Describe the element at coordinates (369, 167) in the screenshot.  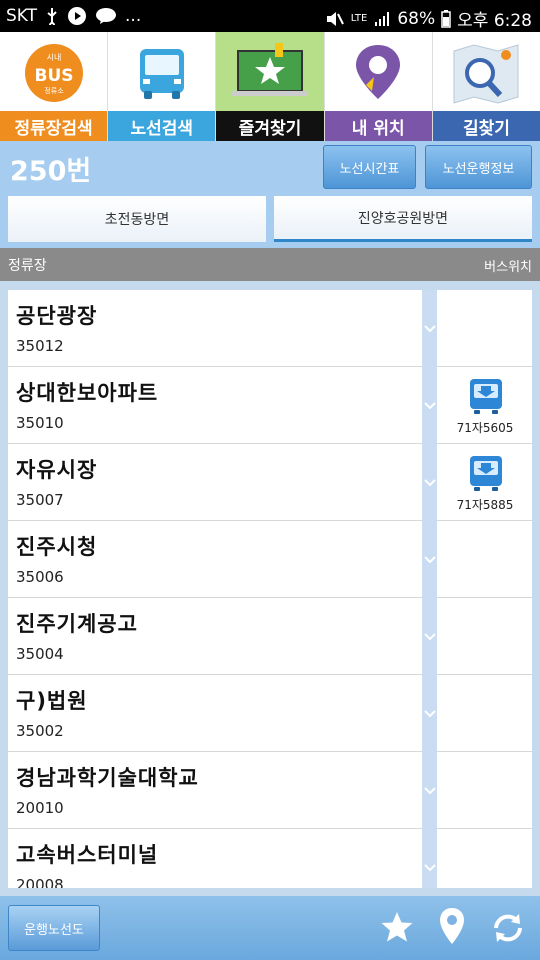
I see `timetable-button: 노선시간표` at that location.